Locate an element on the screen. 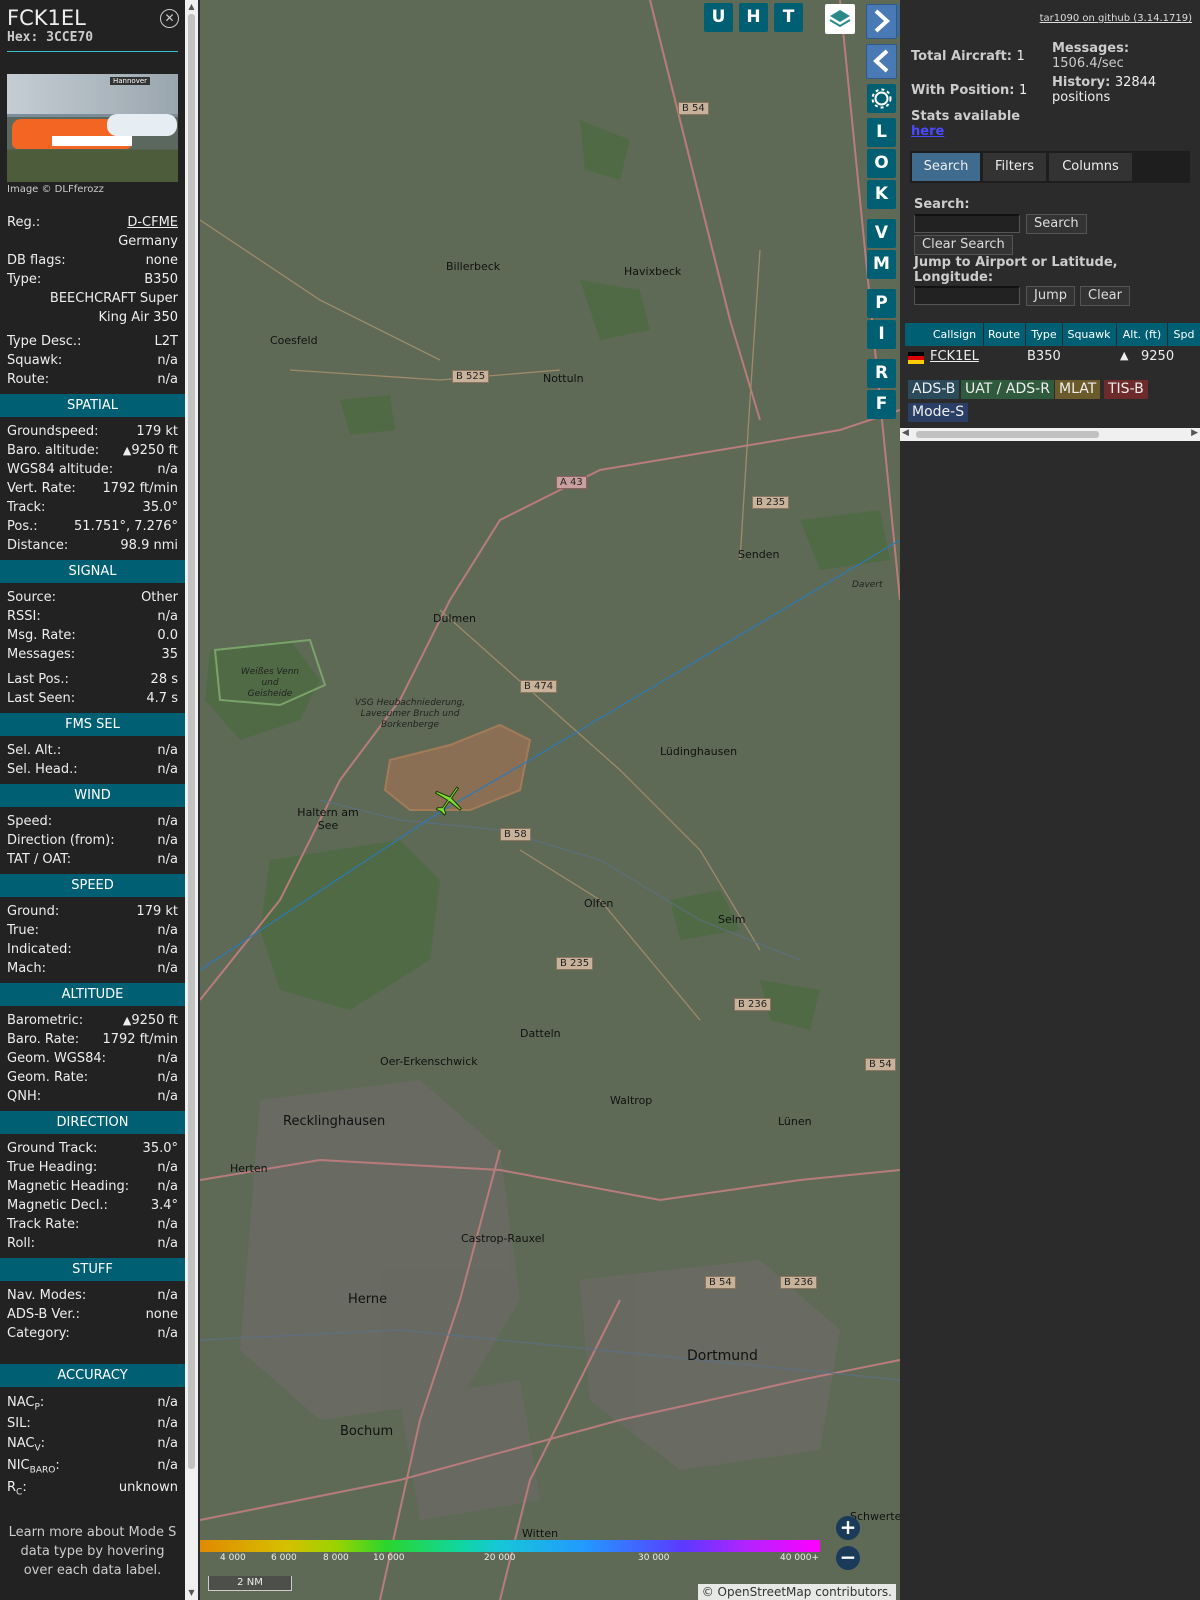  ground-track-label: Ground Track: is located at coordinates (52, 1148).